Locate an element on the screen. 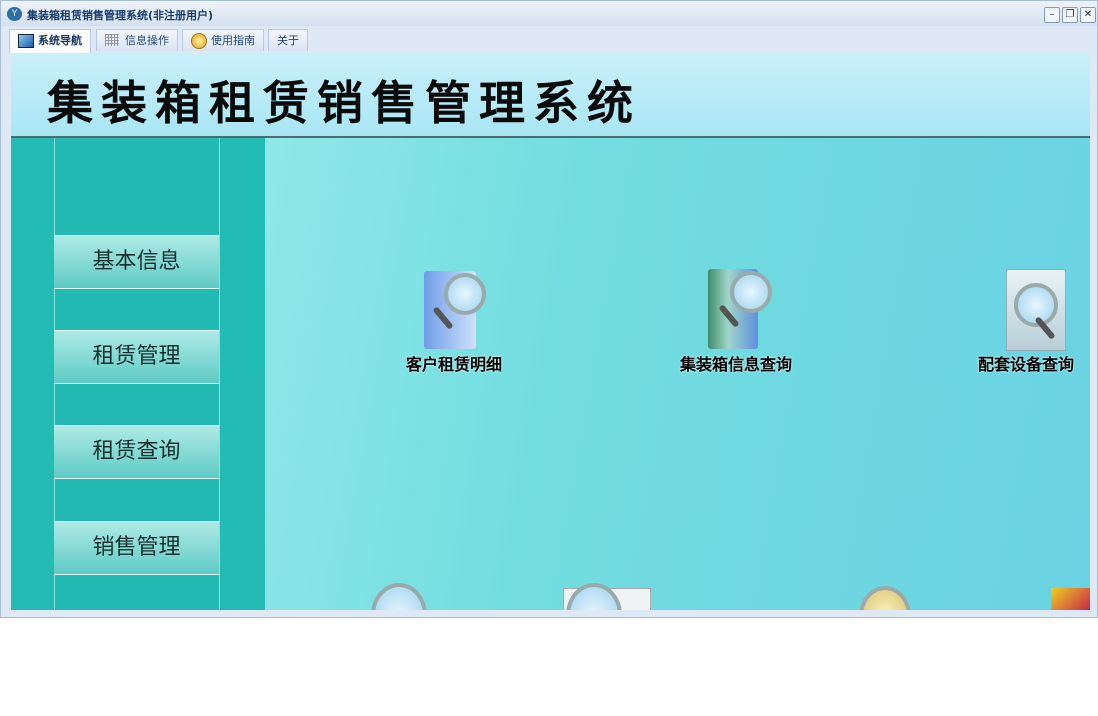 The width and height of the screenshot is (1098, 716). help-icon is located at coordinates (199, 41).